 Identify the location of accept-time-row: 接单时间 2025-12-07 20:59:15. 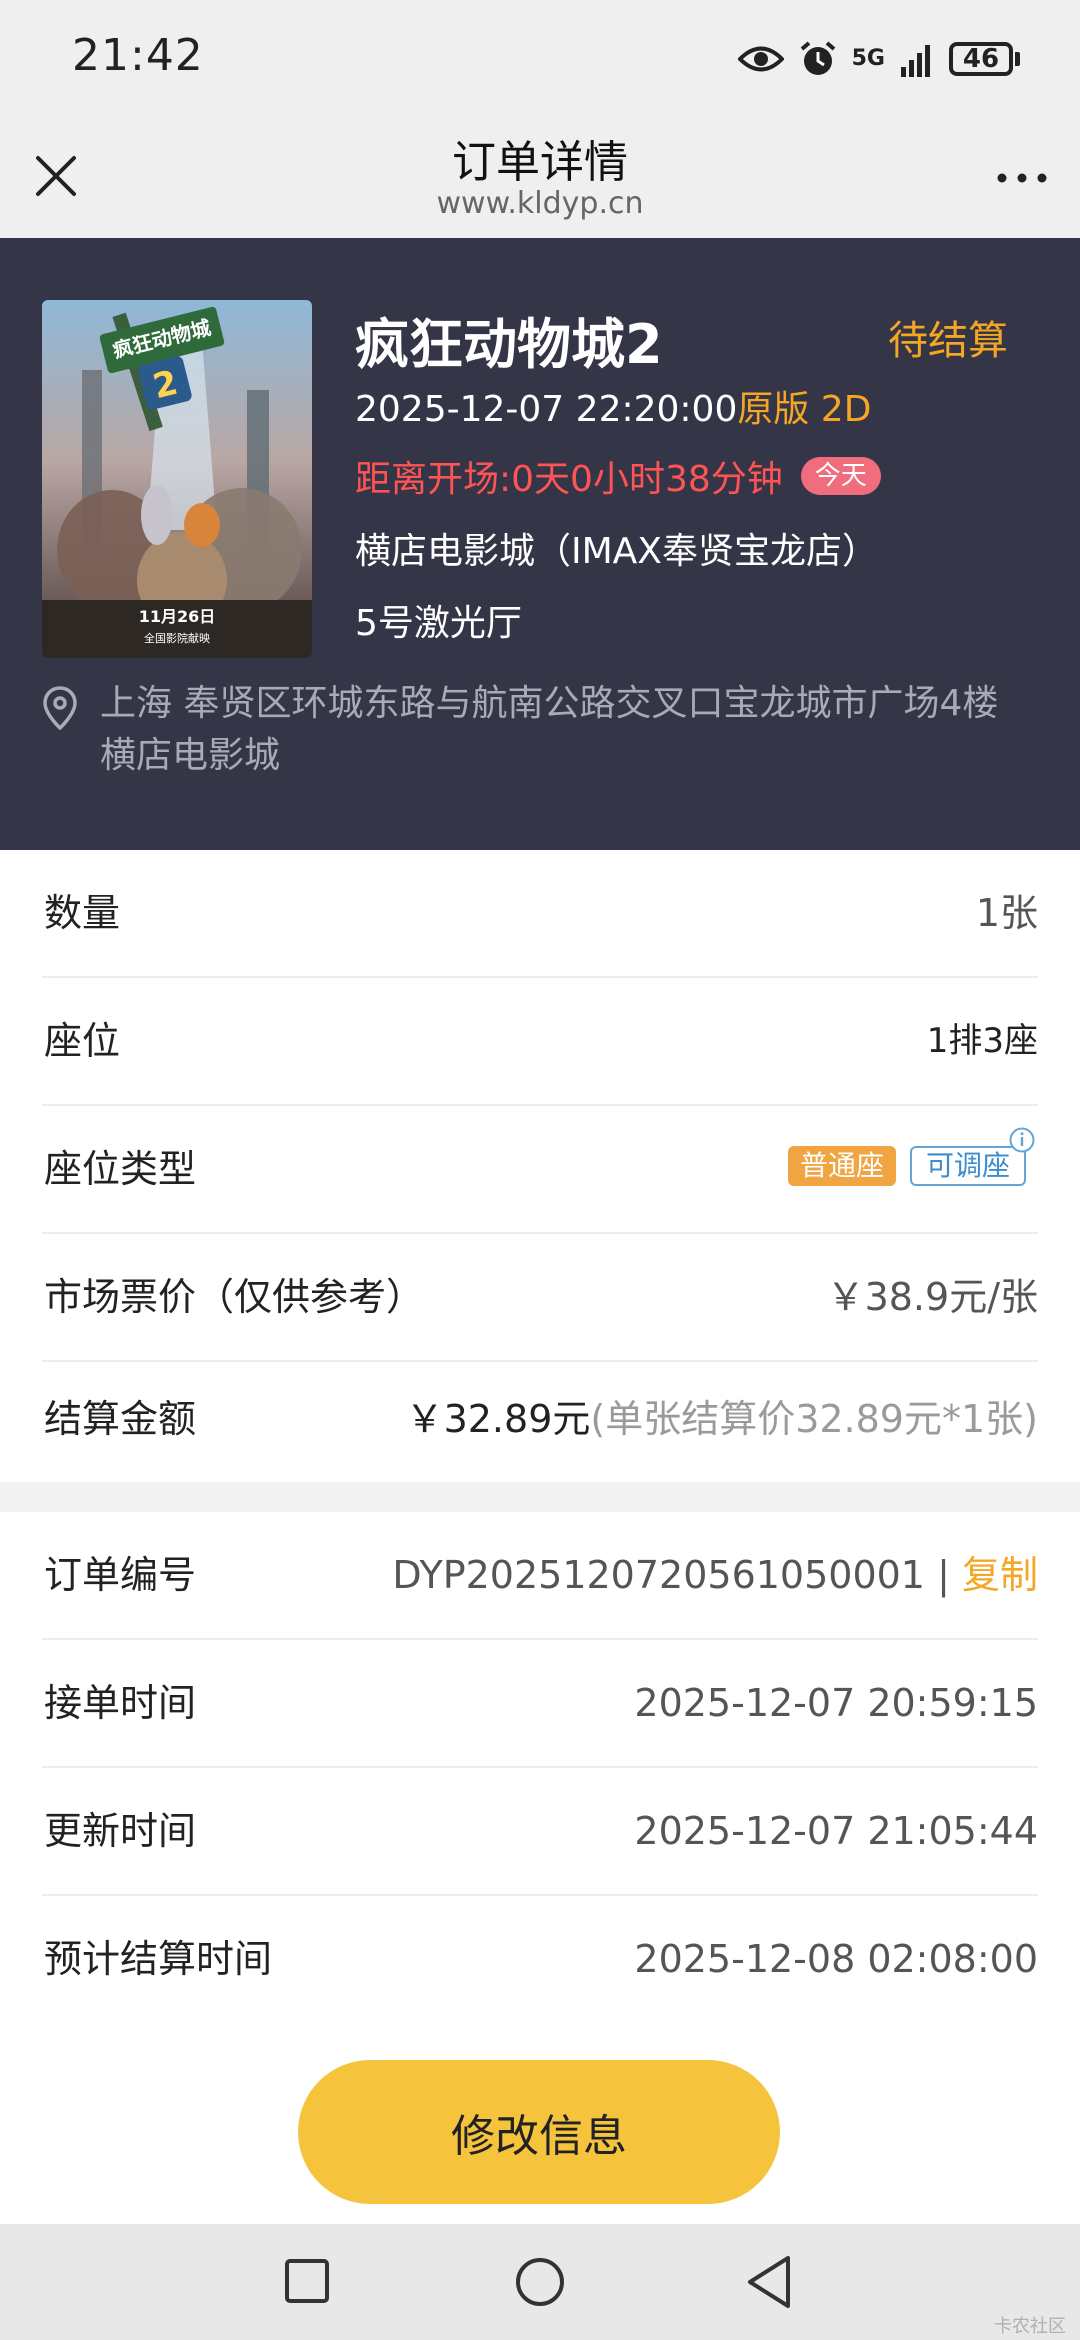
(540, 1704).